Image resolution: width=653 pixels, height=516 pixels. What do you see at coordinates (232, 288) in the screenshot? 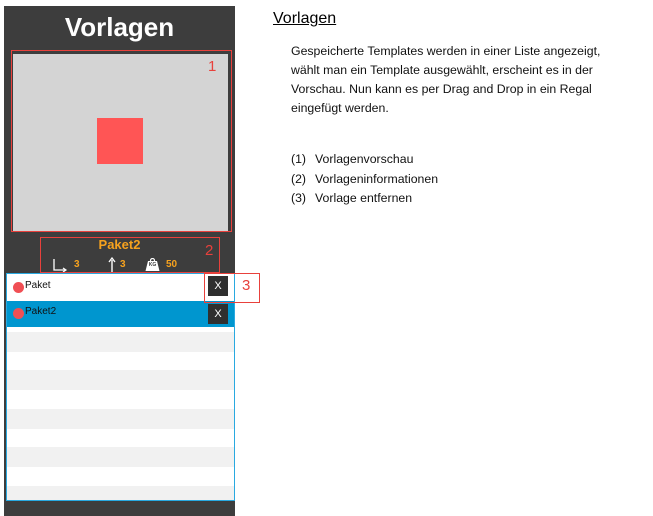
I see `annotation-box-remove` at bounding box center [232, 288].